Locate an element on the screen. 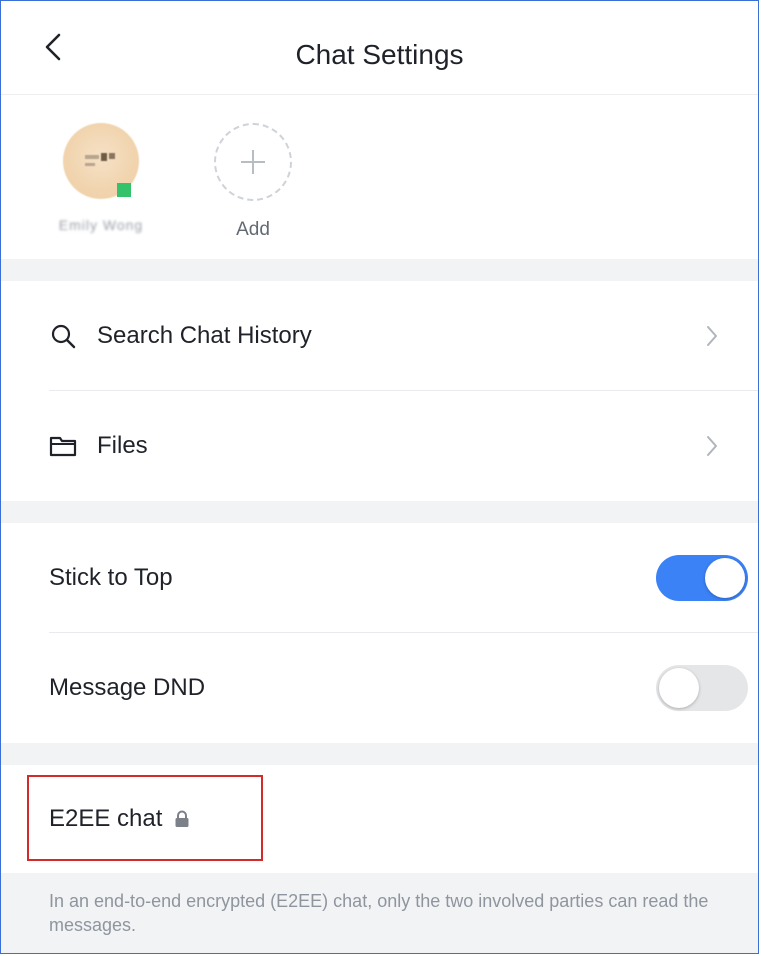  e2ee-chat-label-group: E2EE chat is located at coordinates (119, 819).